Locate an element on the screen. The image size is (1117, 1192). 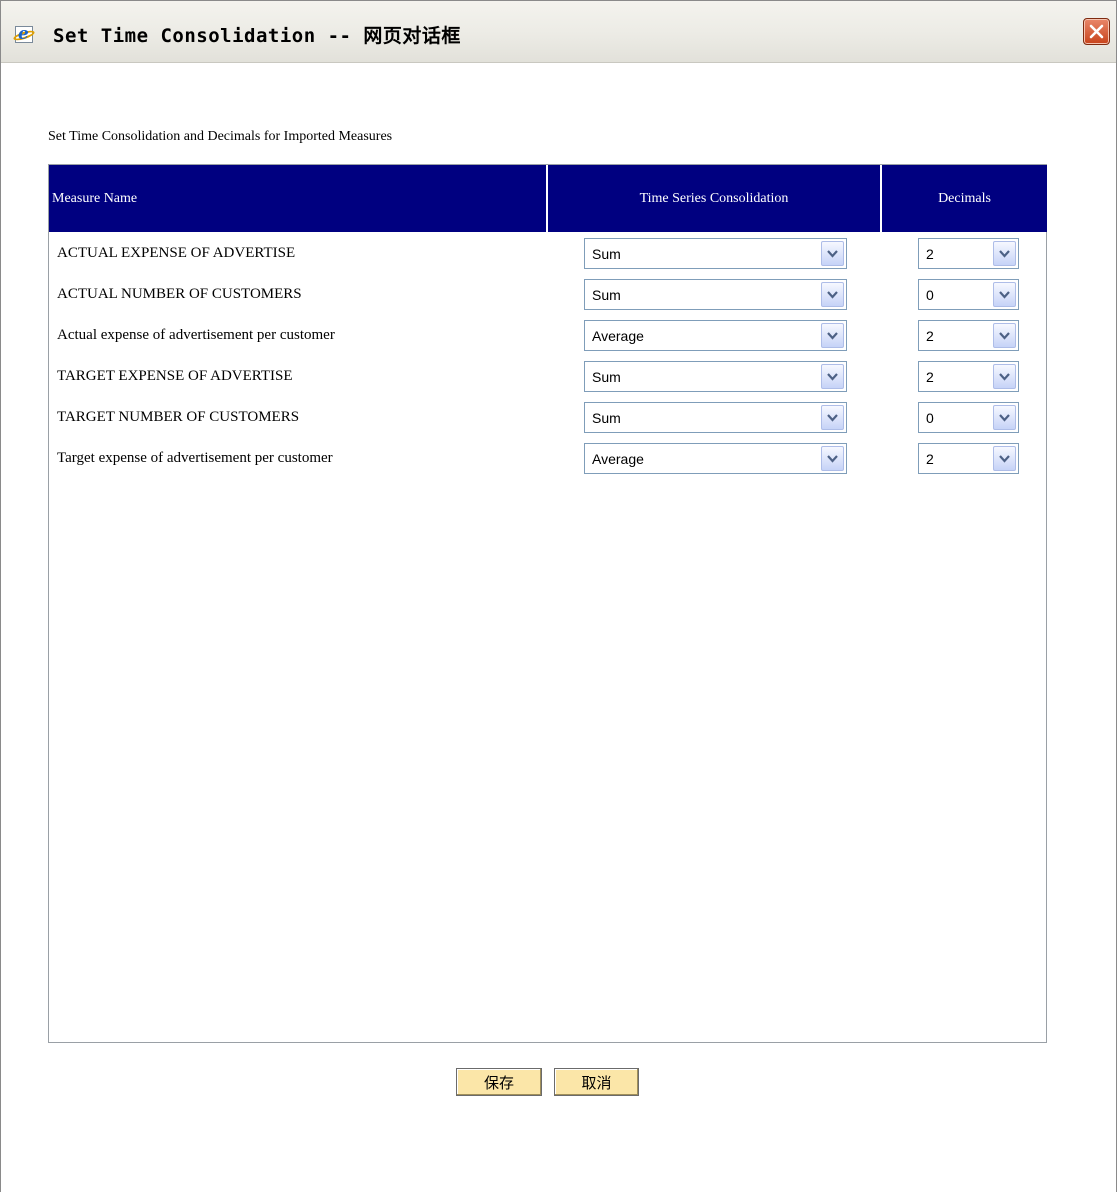
save-button: 保存 is located at coordinates (499, 1082).